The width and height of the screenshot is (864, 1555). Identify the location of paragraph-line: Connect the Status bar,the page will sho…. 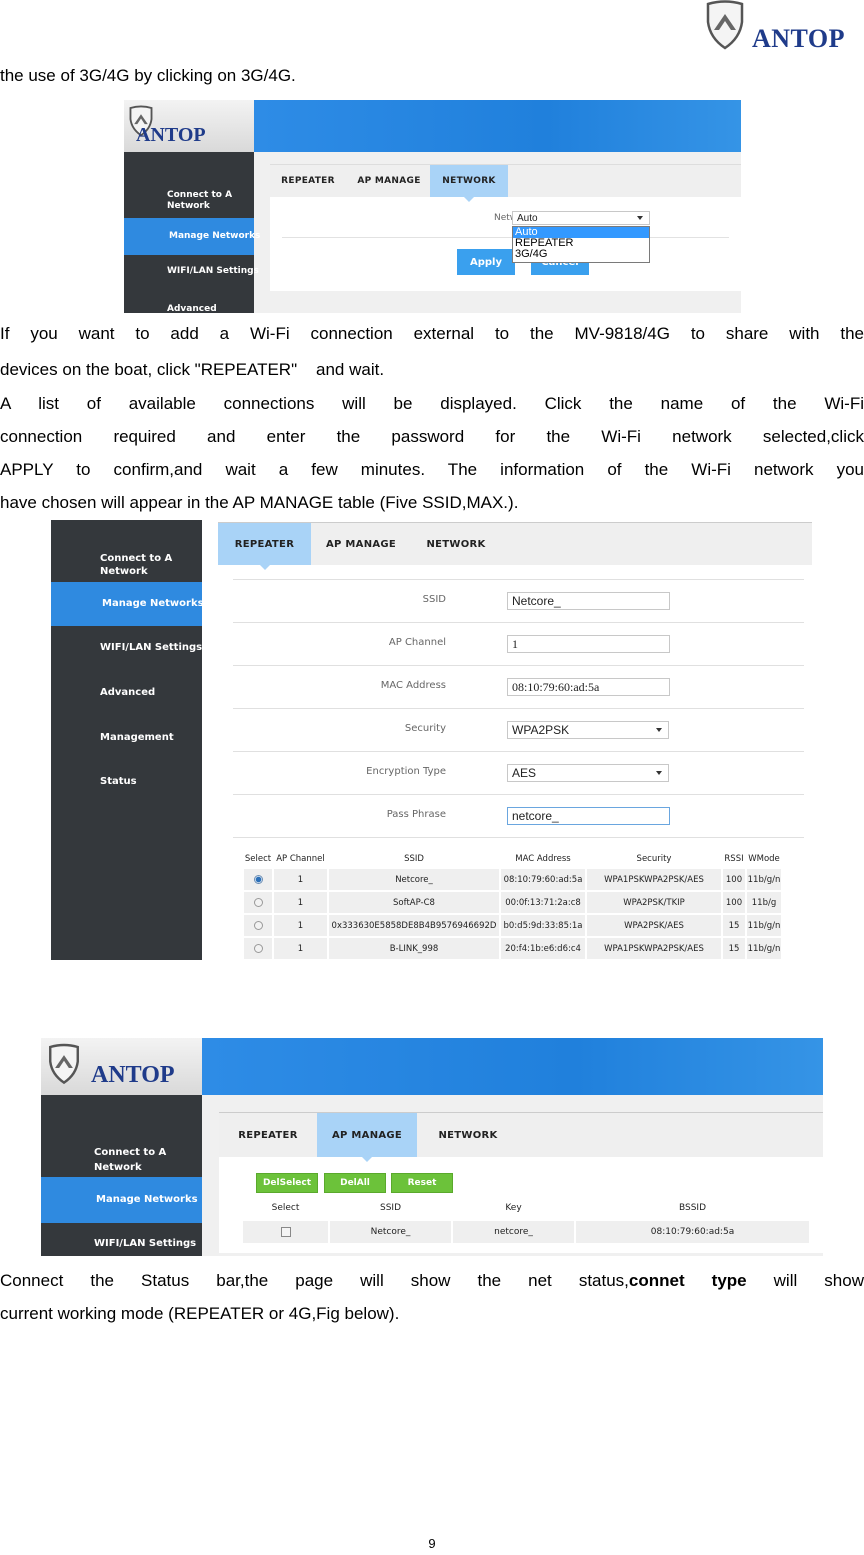
(432, 1281).